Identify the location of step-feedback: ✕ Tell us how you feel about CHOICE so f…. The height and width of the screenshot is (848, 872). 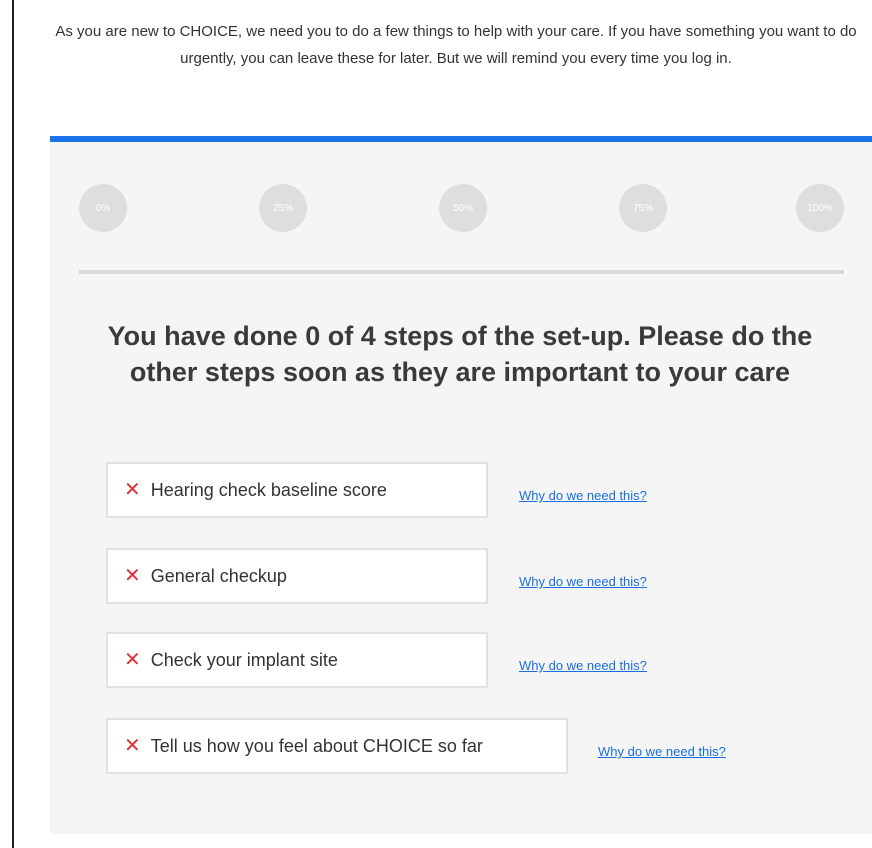
(337, 746).